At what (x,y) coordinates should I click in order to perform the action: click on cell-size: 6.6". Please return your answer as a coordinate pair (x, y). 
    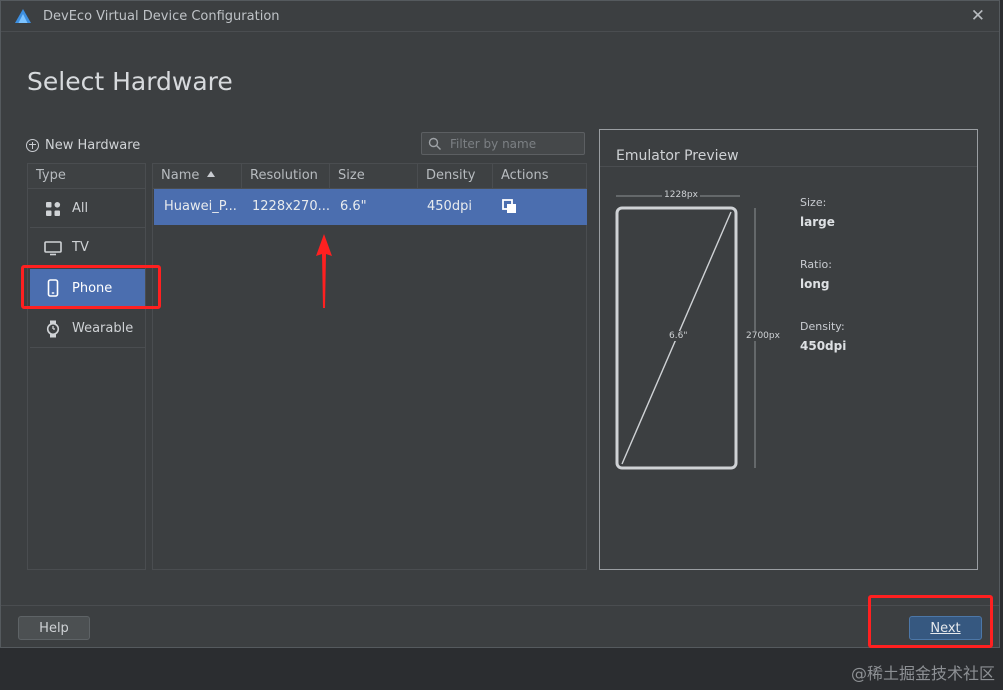
    Looking at the image, I should click on (353, 206).